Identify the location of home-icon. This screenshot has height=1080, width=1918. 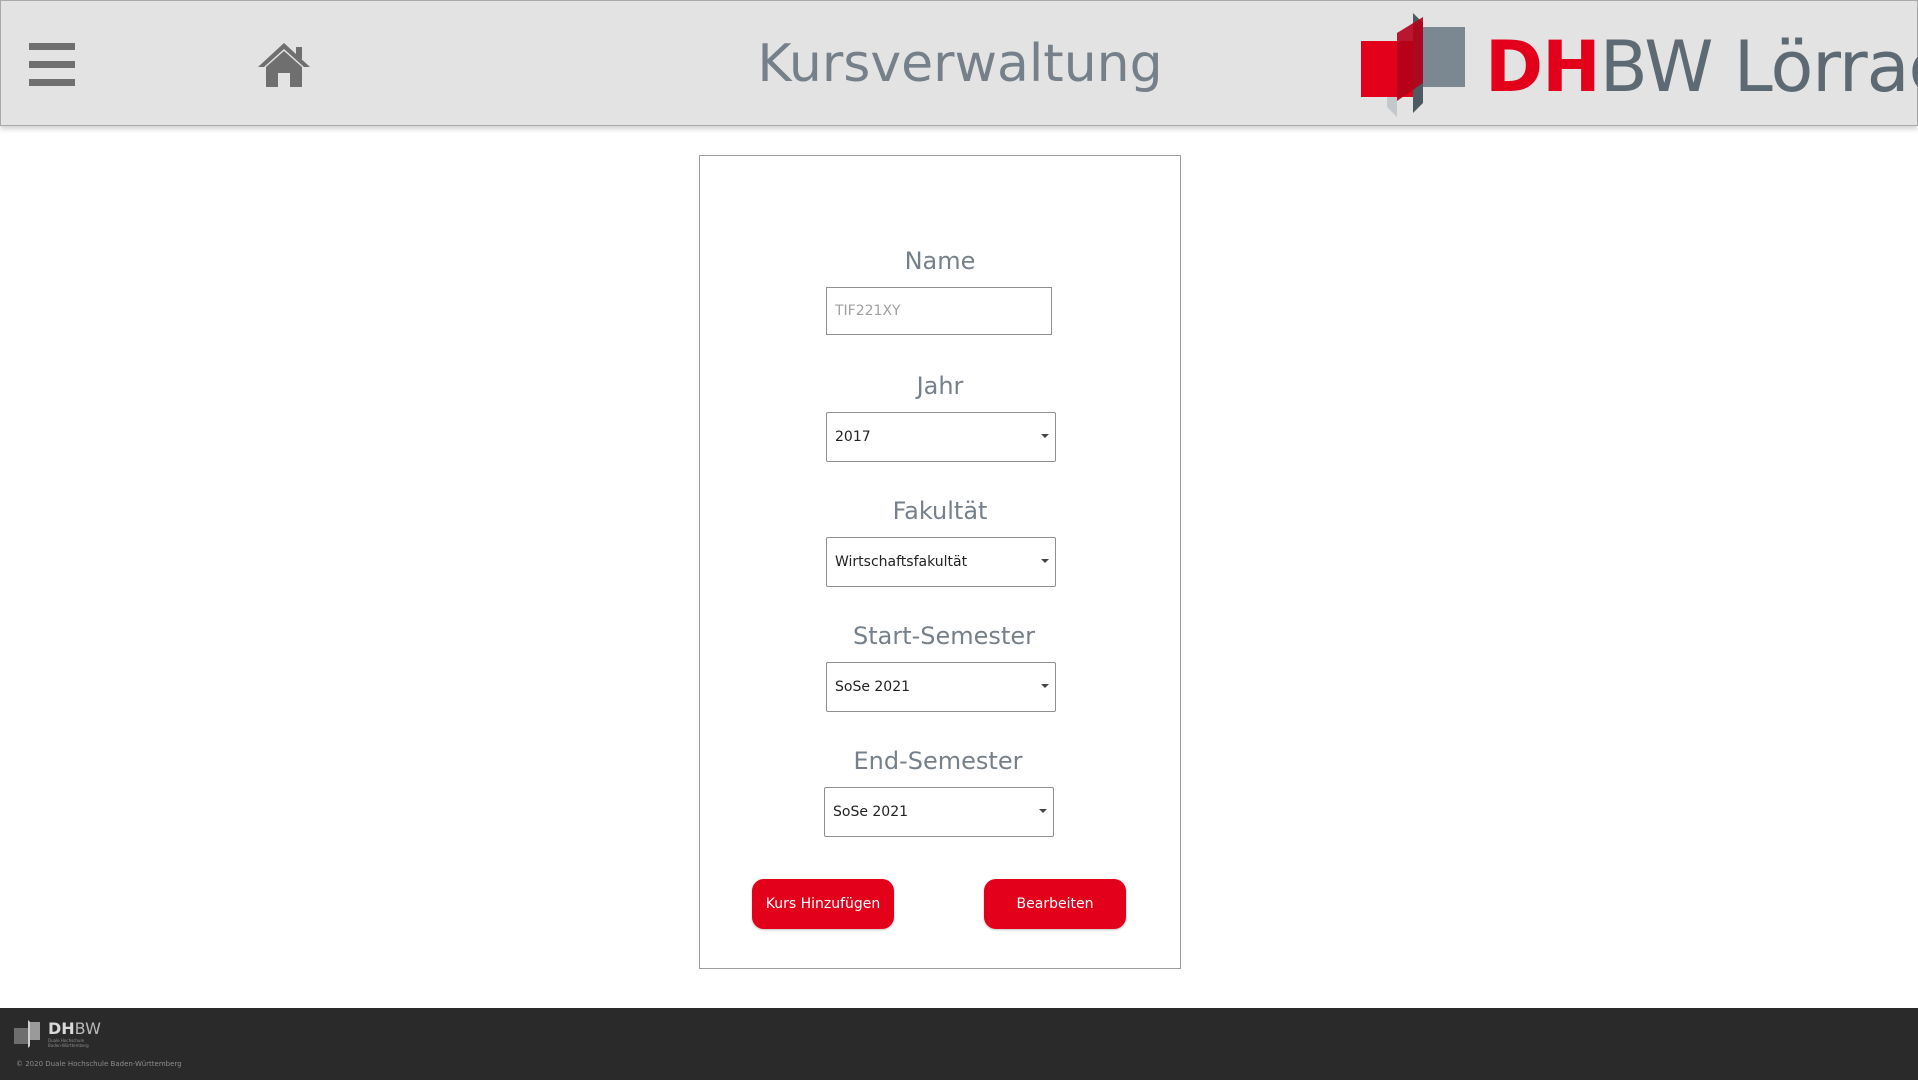
(284, 65).